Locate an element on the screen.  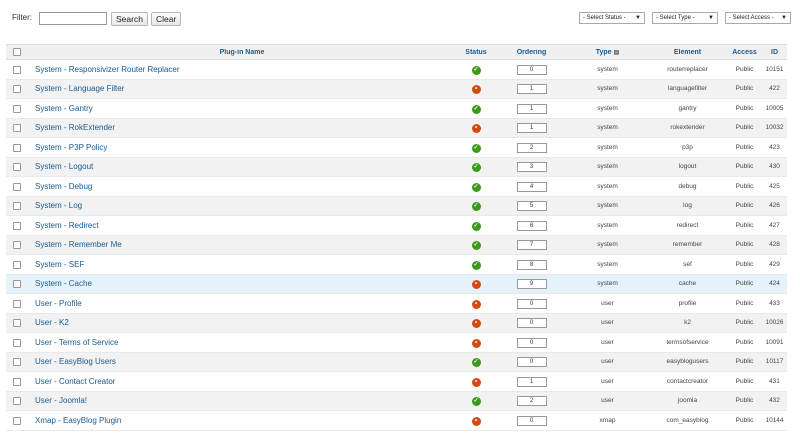
plugin-name-link: System - P3P Policy is located at coordinates (71, 147).